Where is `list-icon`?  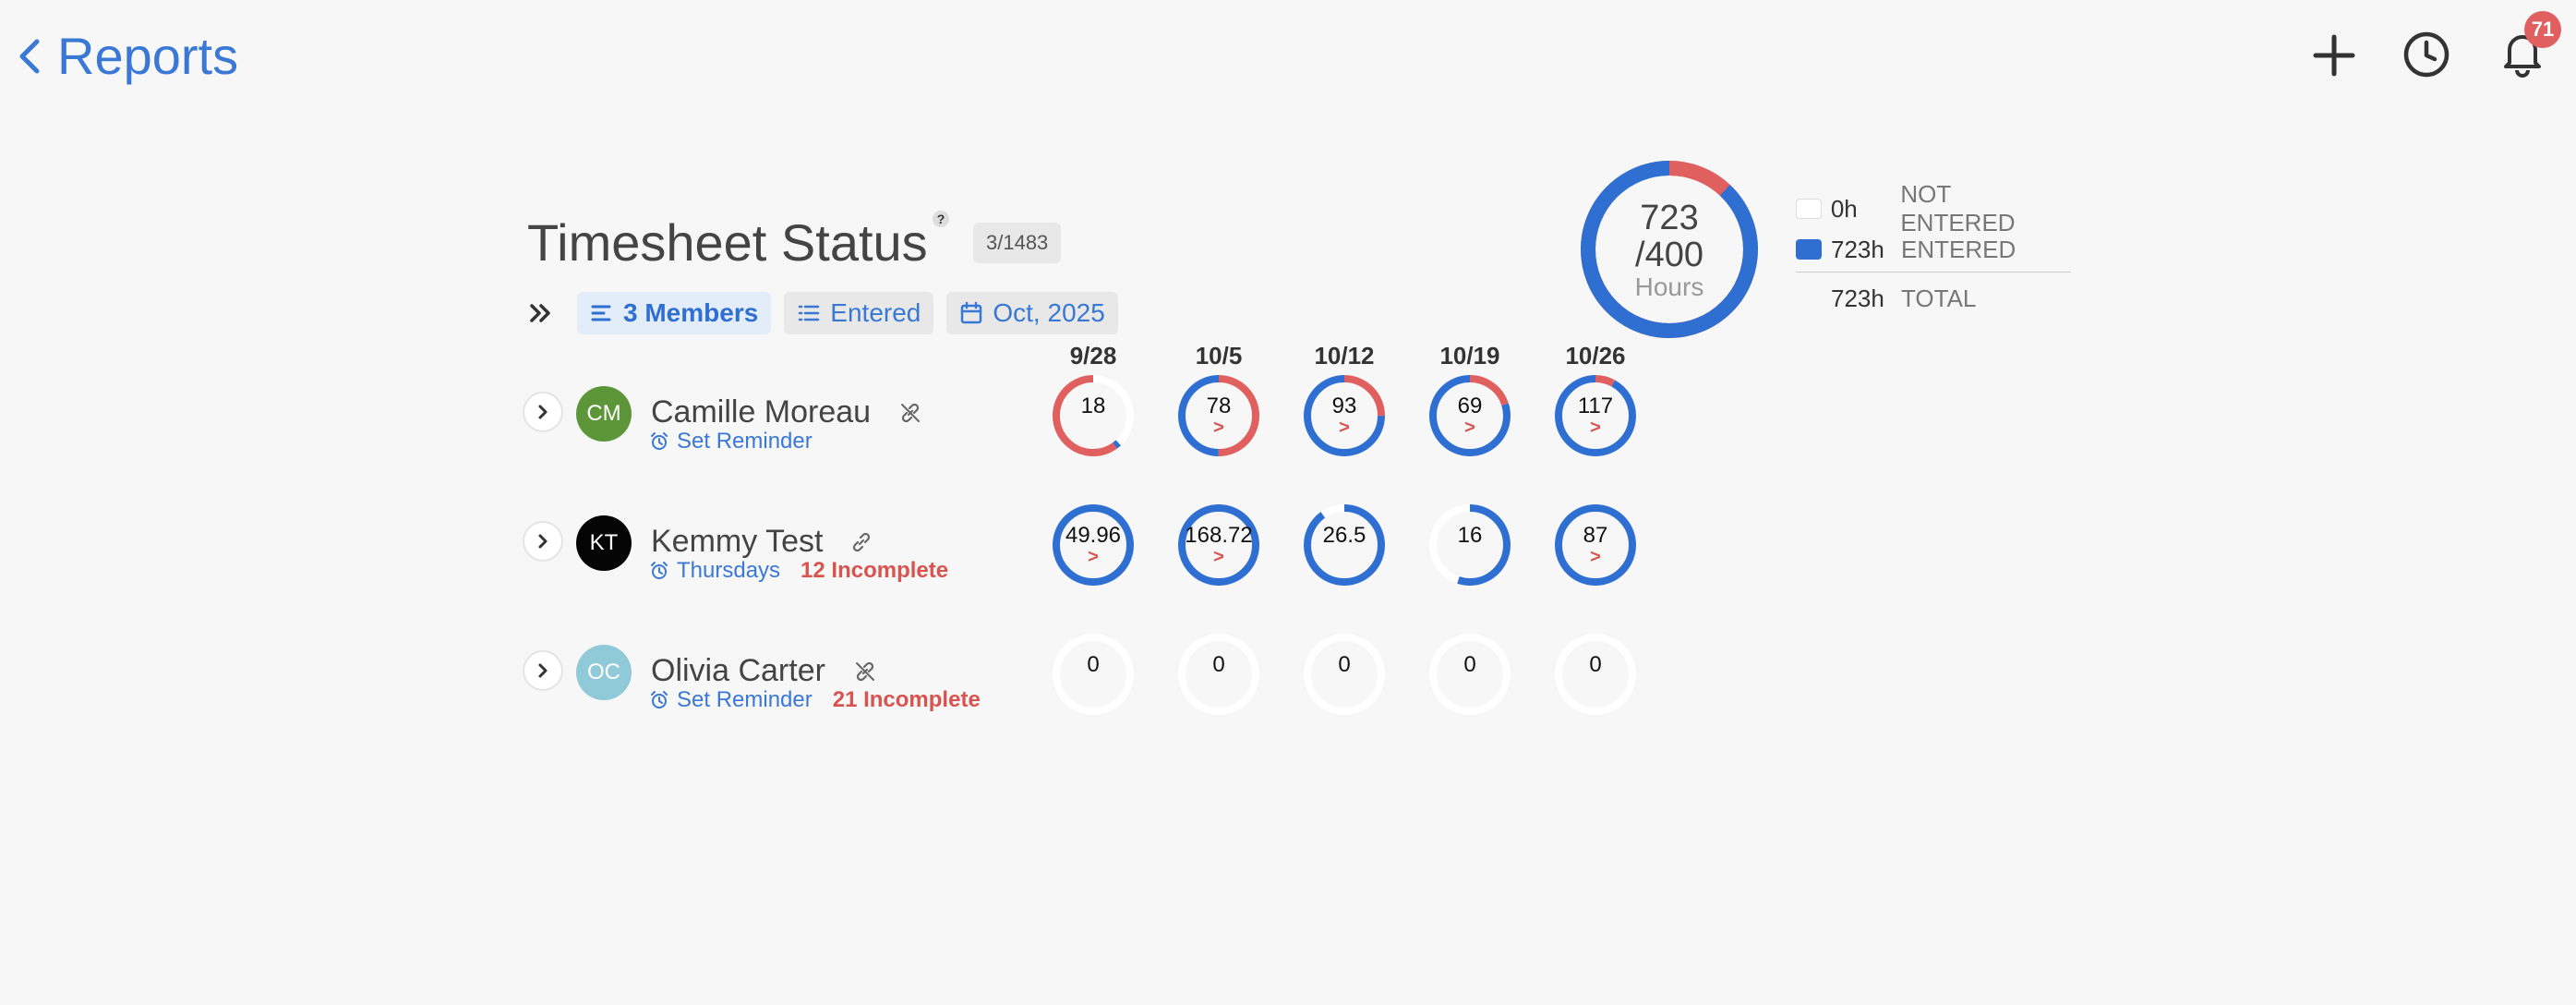
list-icon is located at coordinates (809, 313).